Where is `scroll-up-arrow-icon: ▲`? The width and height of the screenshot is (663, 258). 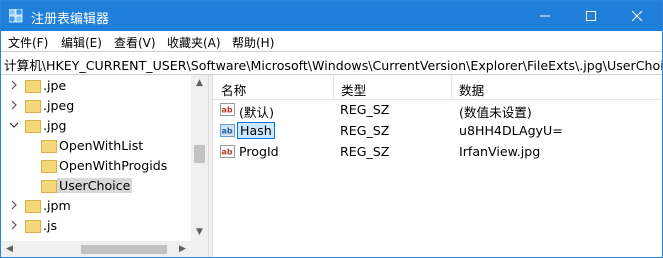 scroll-up-arrow-icon: ▲ is located at coordinates (199, 83).